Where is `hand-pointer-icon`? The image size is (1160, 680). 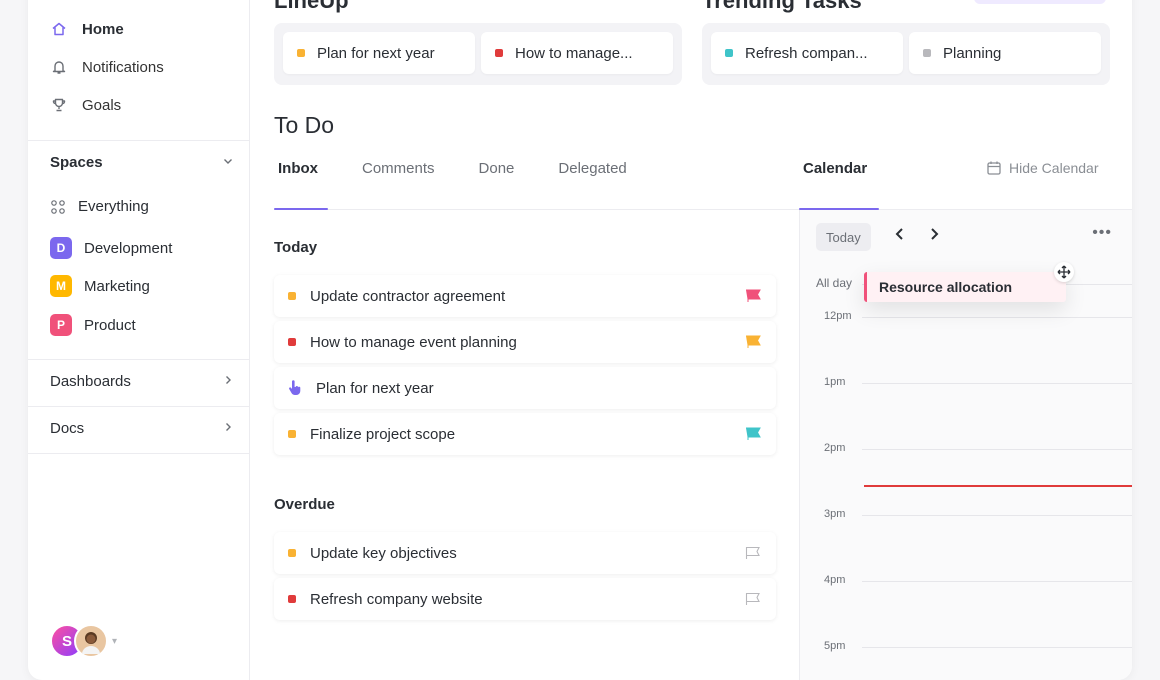 hand-pointer-icon is located at coordinates (295, 388).